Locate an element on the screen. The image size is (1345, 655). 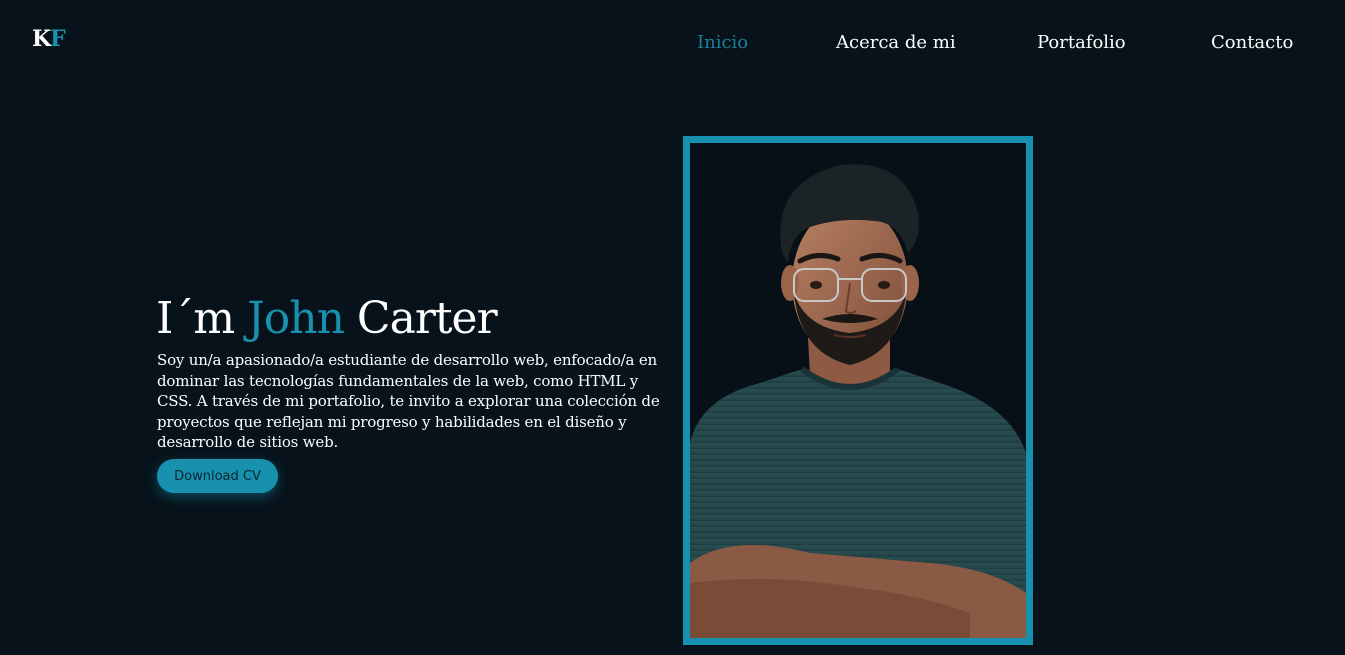
logo: KF is located at coordinates (49, 39).